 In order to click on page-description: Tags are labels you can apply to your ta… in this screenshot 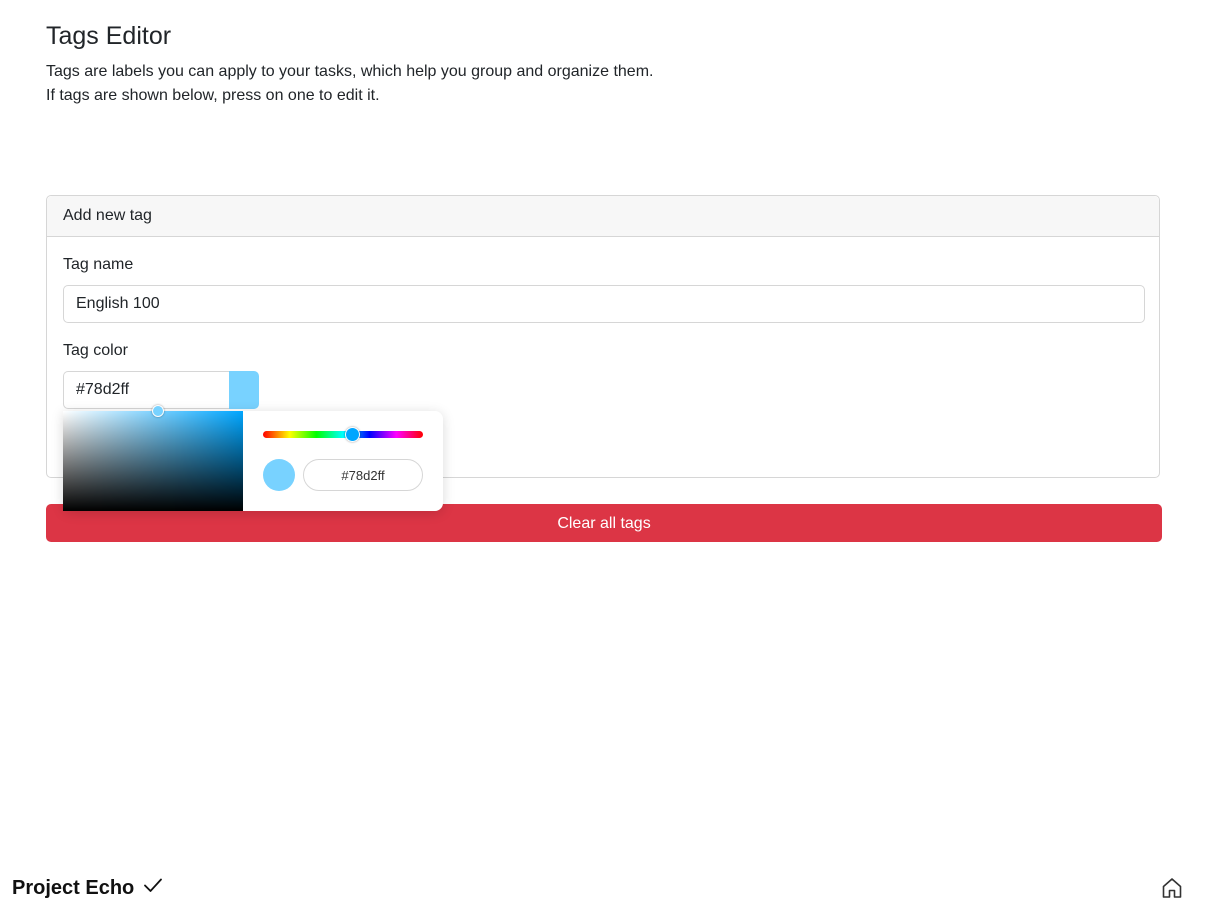, I will do `click(349, 84)`.